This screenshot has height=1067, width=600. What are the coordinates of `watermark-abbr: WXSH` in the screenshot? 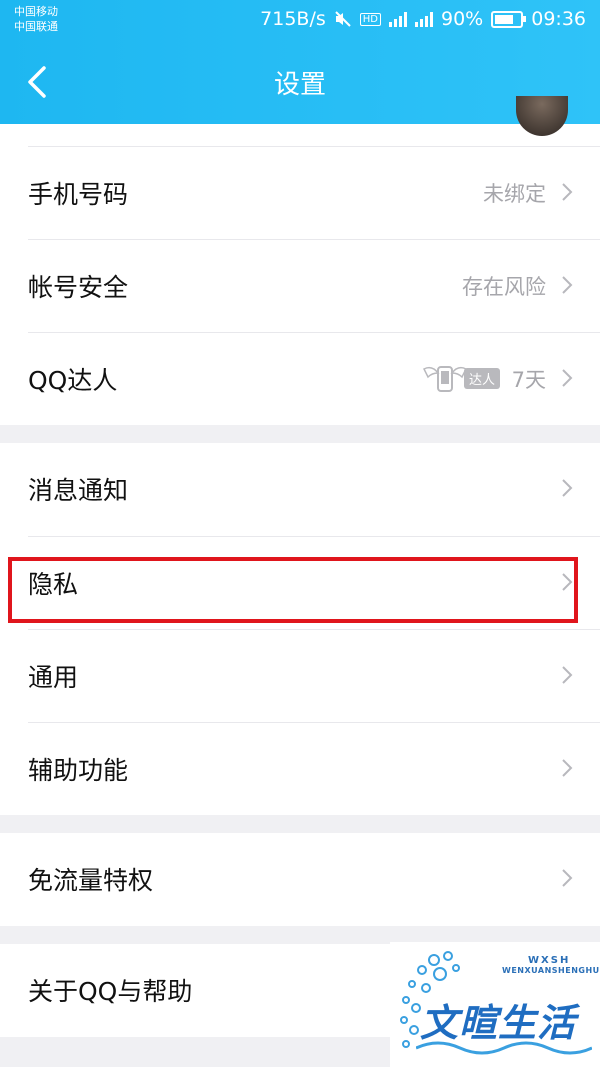 It's located at (549, 960).